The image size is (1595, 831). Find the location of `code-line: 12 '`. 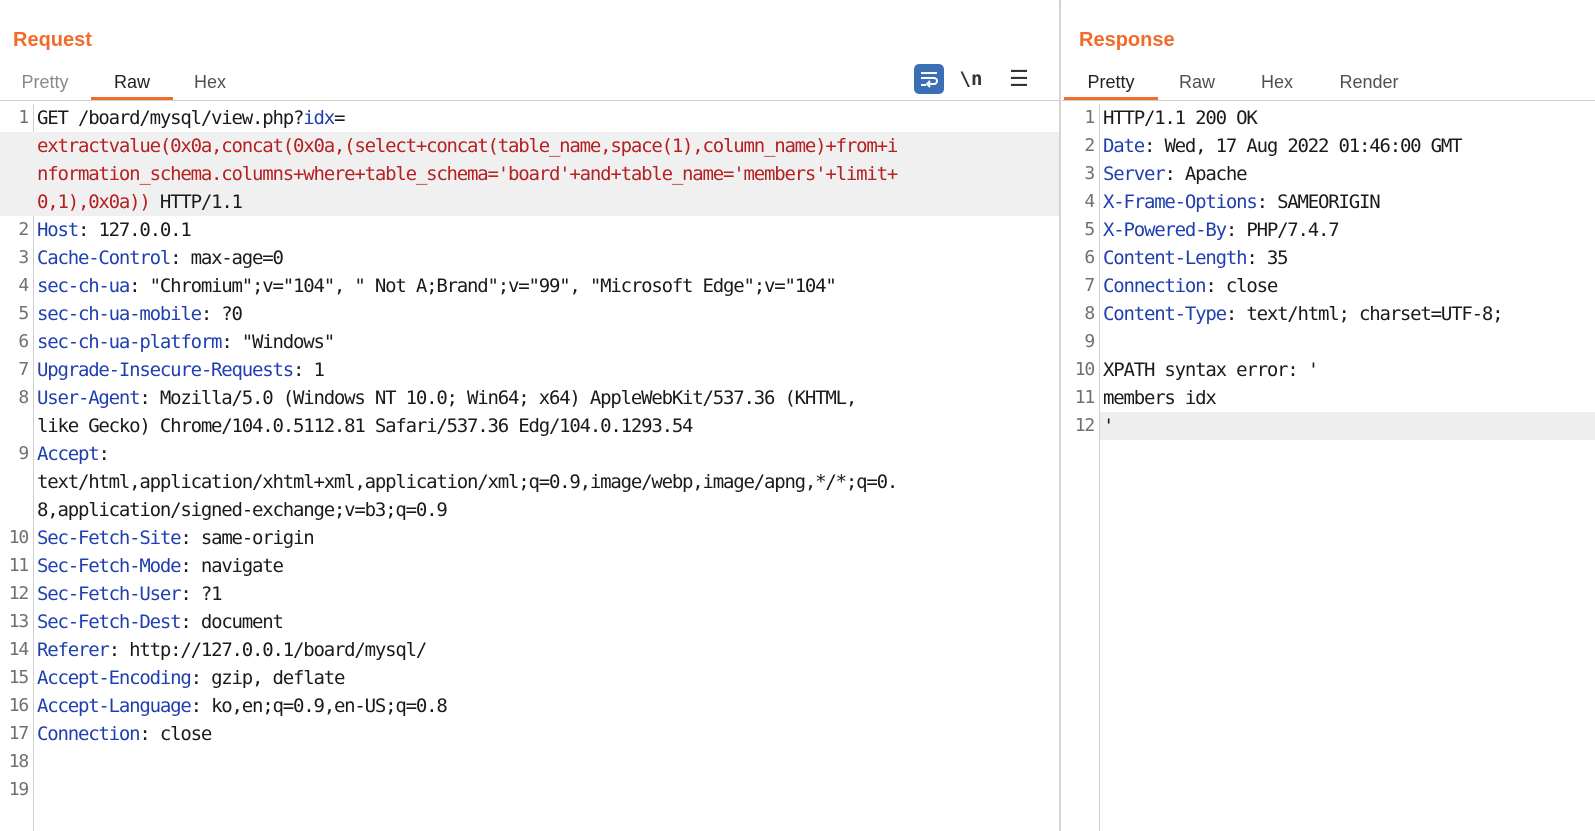

code-line: 12 ' is located at coordinates (1328, 426).